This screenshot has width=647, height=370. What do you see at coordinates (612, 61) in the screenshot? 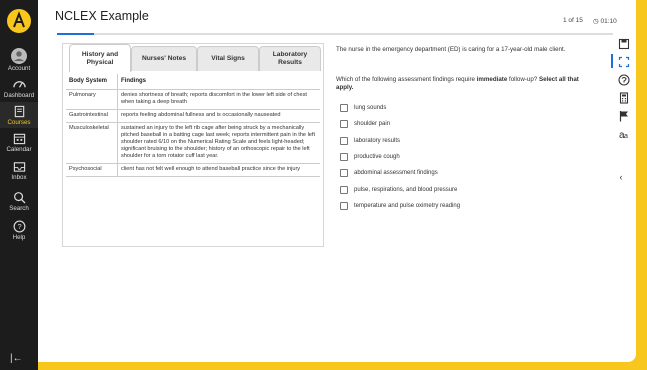
I see `active-tool-indicator` at bounding box center [612, 61].